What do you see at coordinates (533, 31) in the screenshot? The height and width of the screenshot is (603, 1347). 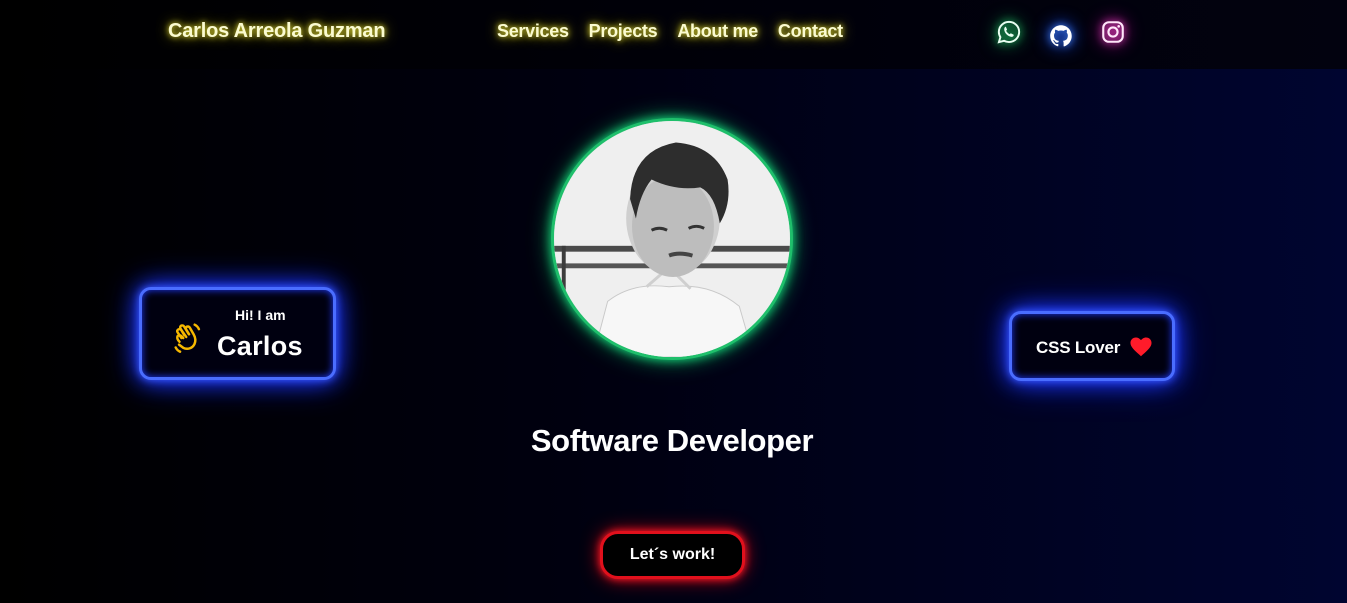 I see `nav-services: Services` at bounding box center [533, 31].